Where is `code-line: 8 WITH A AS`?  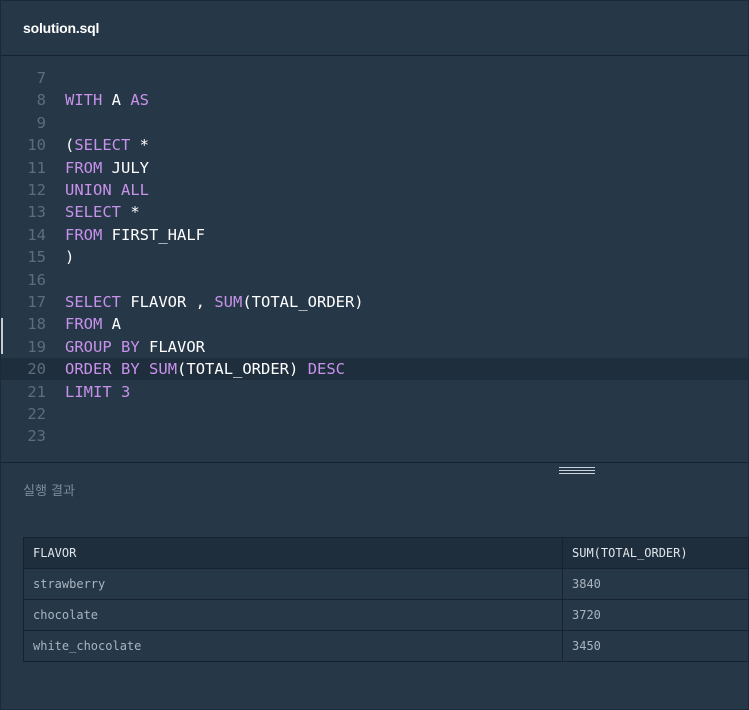 code-line: 8 WITH A AS is located at coordinates (374, 100).